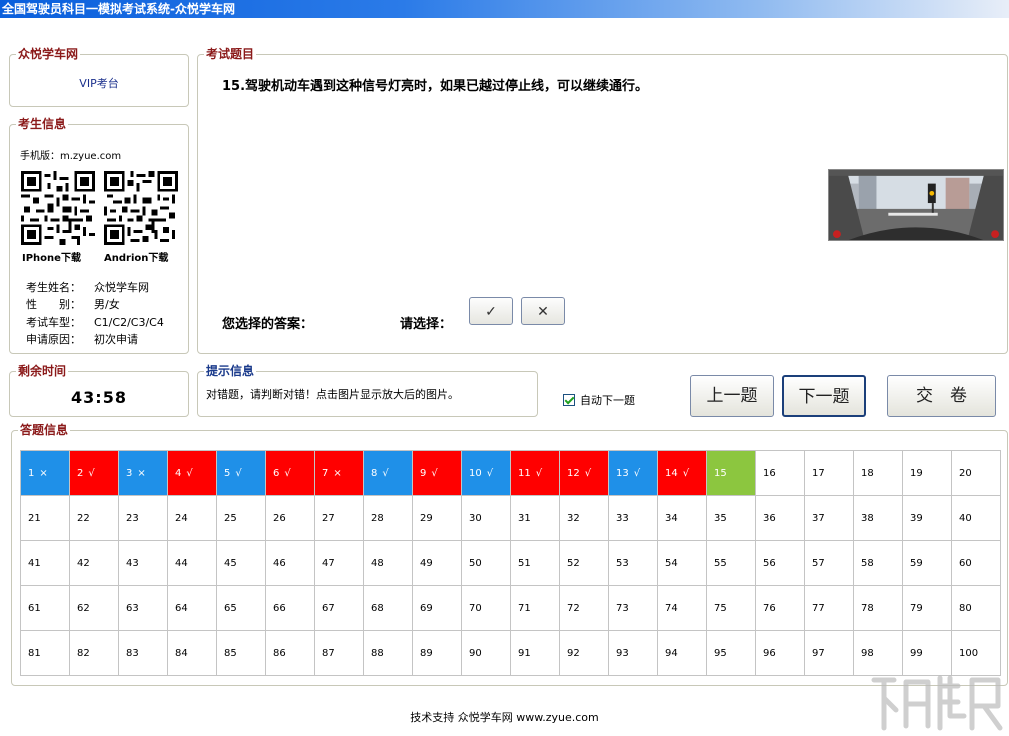  What do you see at coordinates (829, 563) in the screenshot?
I see `answer-cell: 57` at bounding box center [829, 563].